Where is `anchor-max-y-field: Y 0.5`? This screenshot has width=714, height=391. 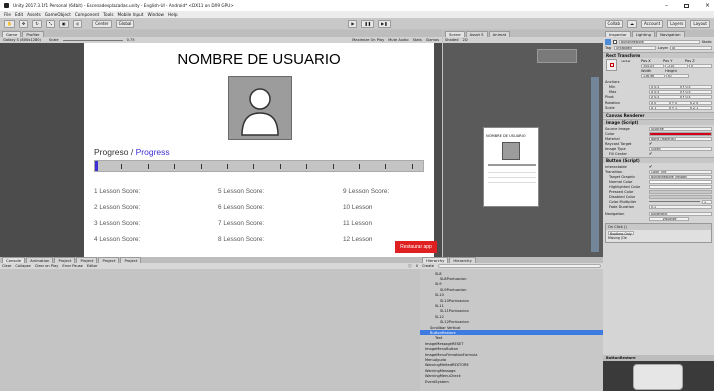
anchor-max-y-field: Y 0.5 is located at coordinates (696, 91).